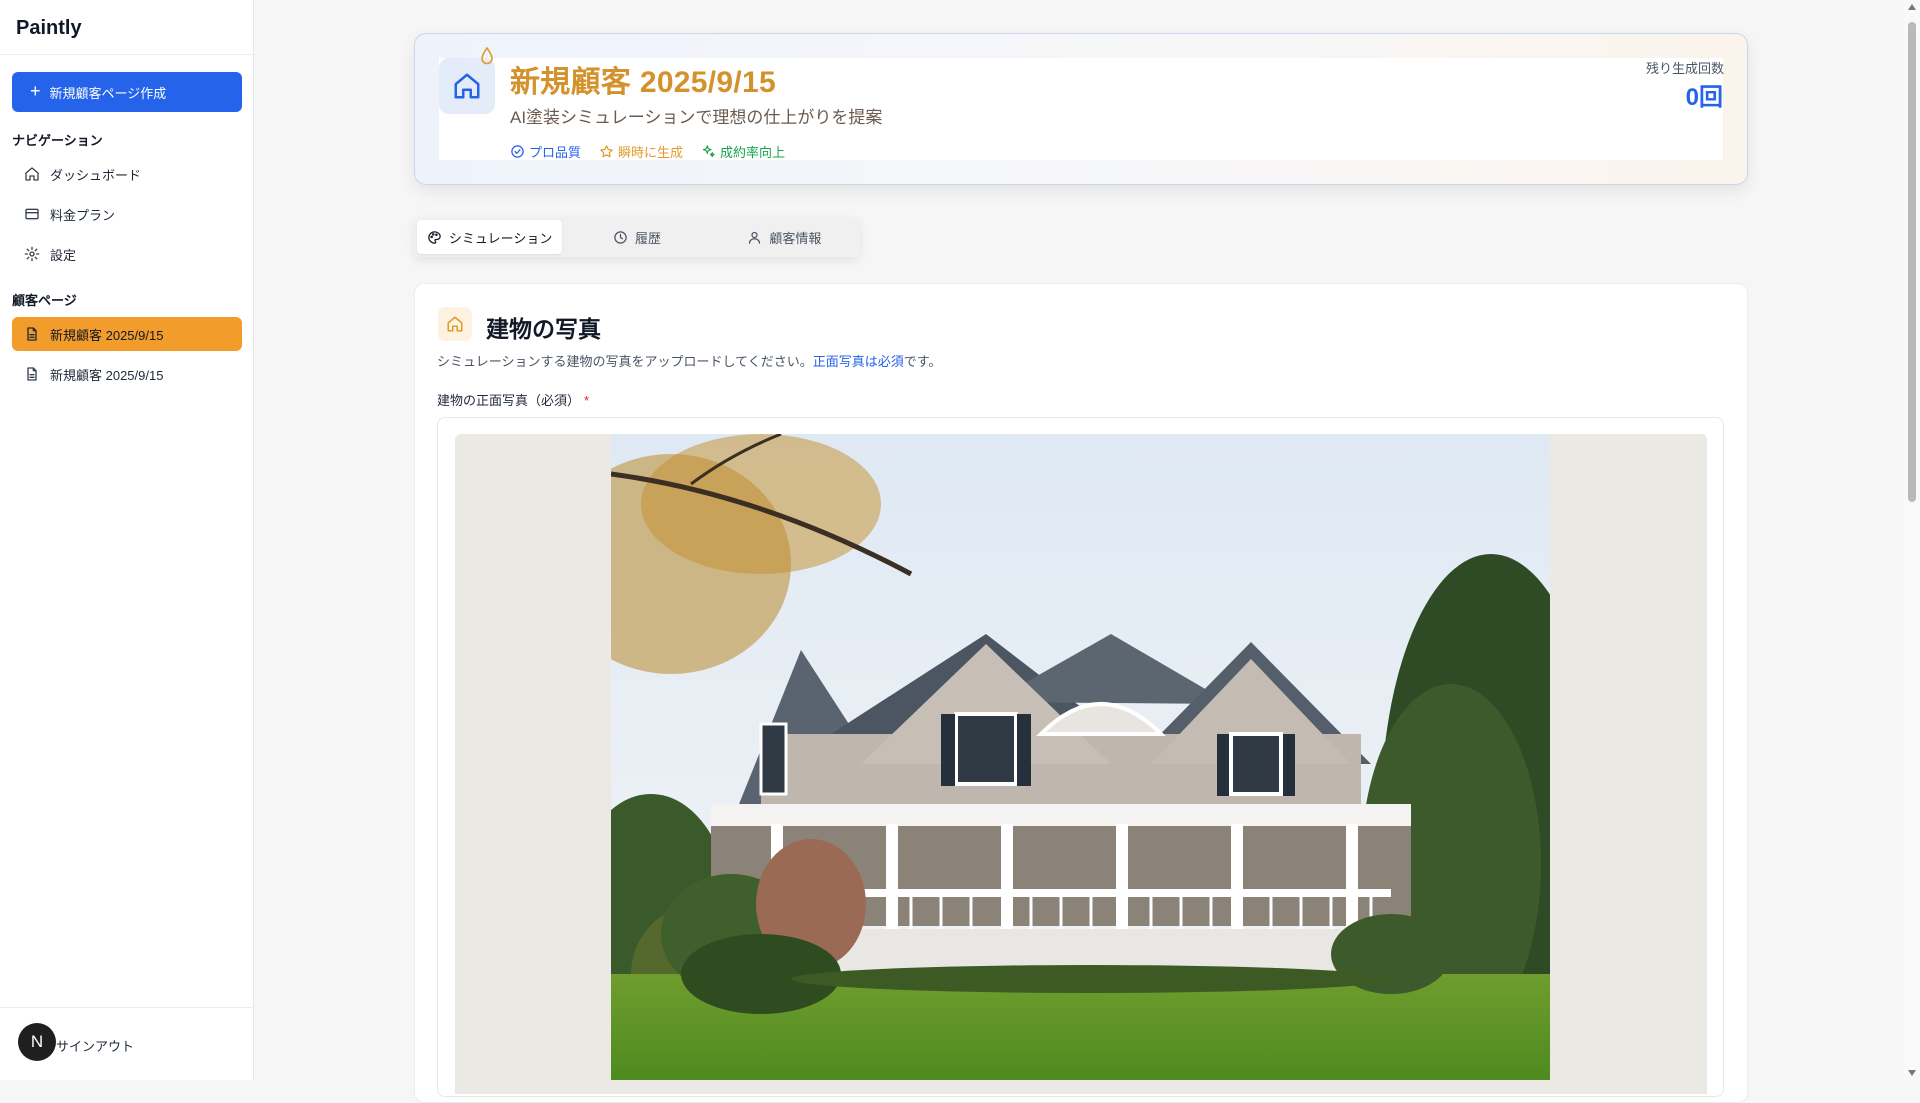 The image size is (1920, 1103). I want to click on sidebar-footer: N サインアウト, so click(127, 1043).